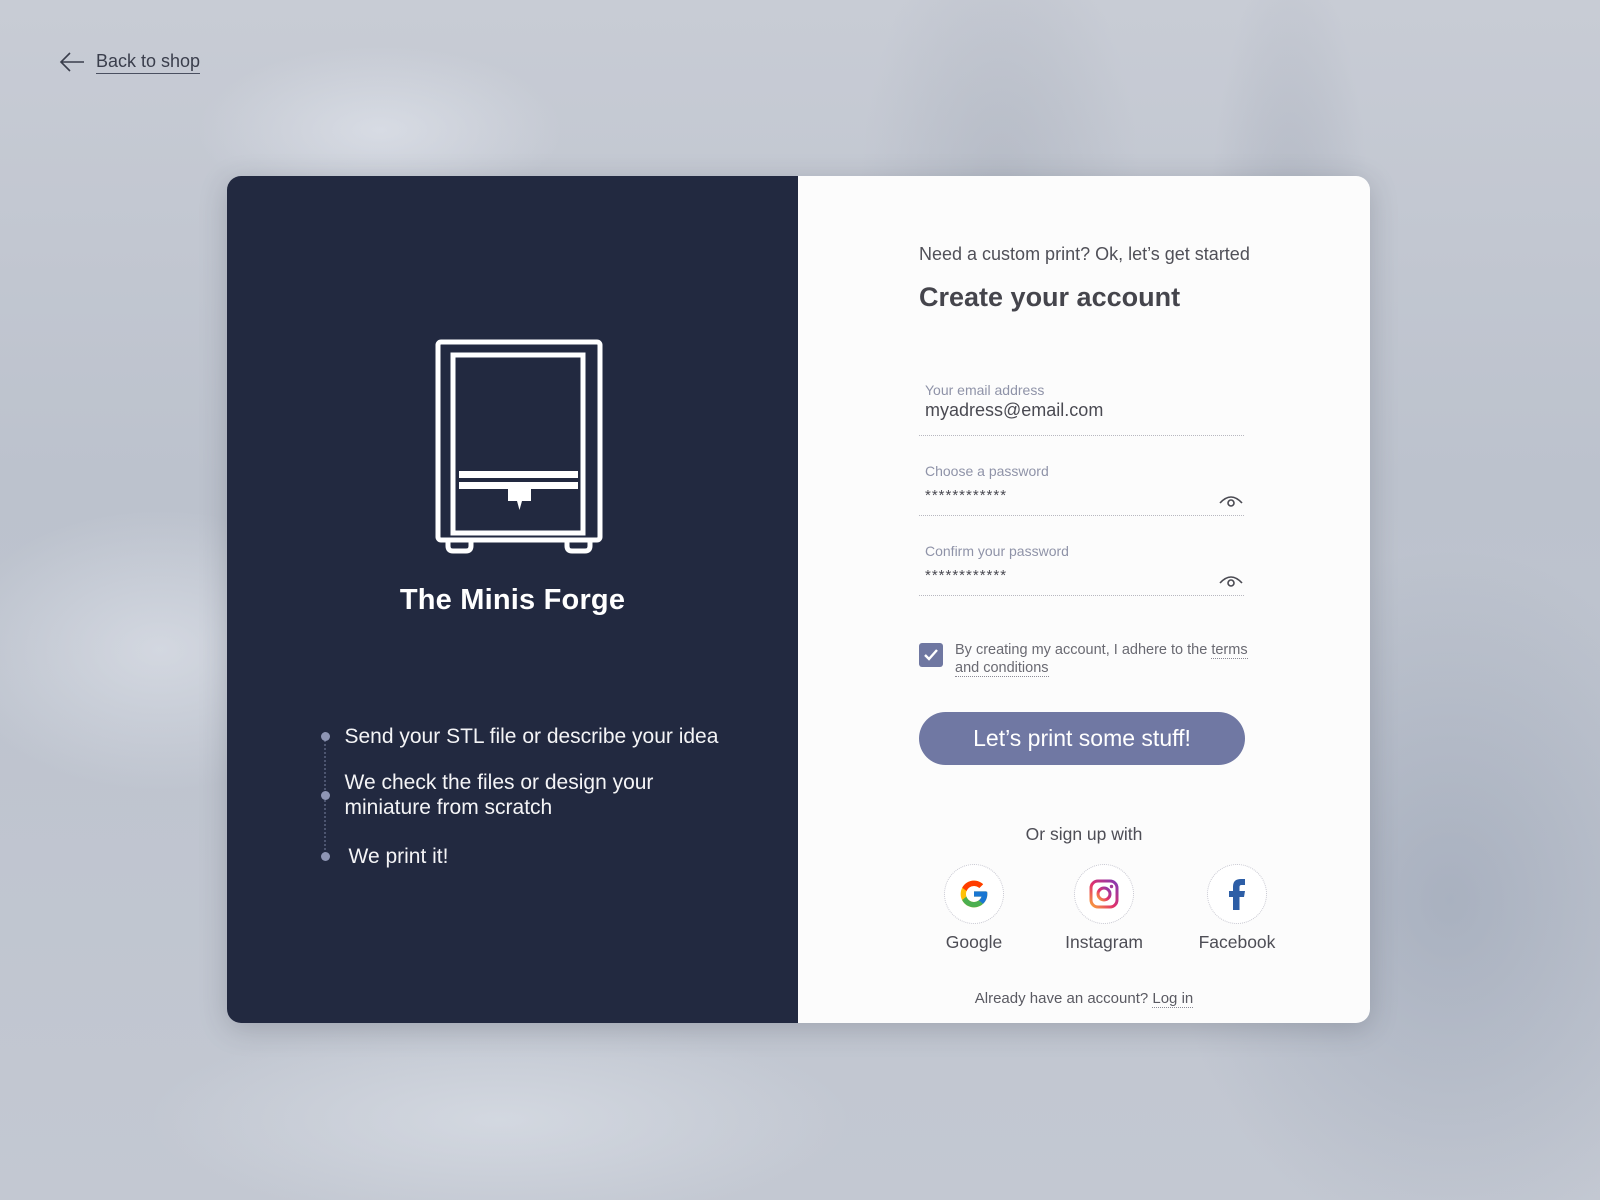 Image resolution: width=1600 pixels, height=1200 pixels. Describe the element at coordinates (974, 942) in the screenshot. I see `google-label: Google` at that location.